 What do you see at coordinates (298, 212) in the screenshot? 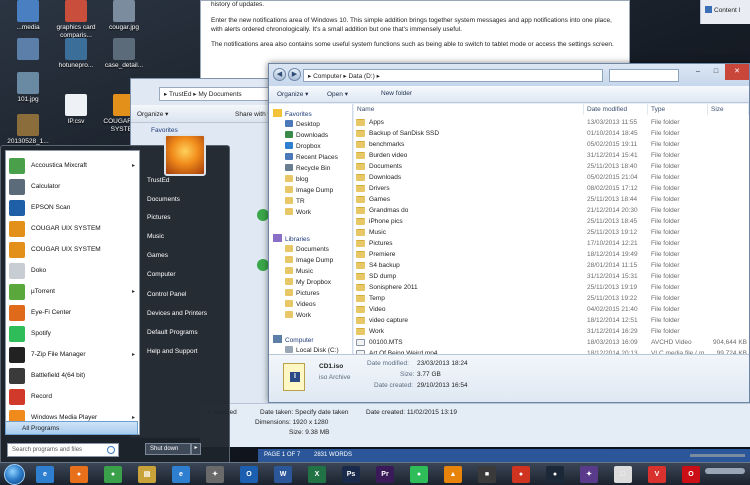
I see `nav-favorite-item: Work` at bounding box center [298, 212].